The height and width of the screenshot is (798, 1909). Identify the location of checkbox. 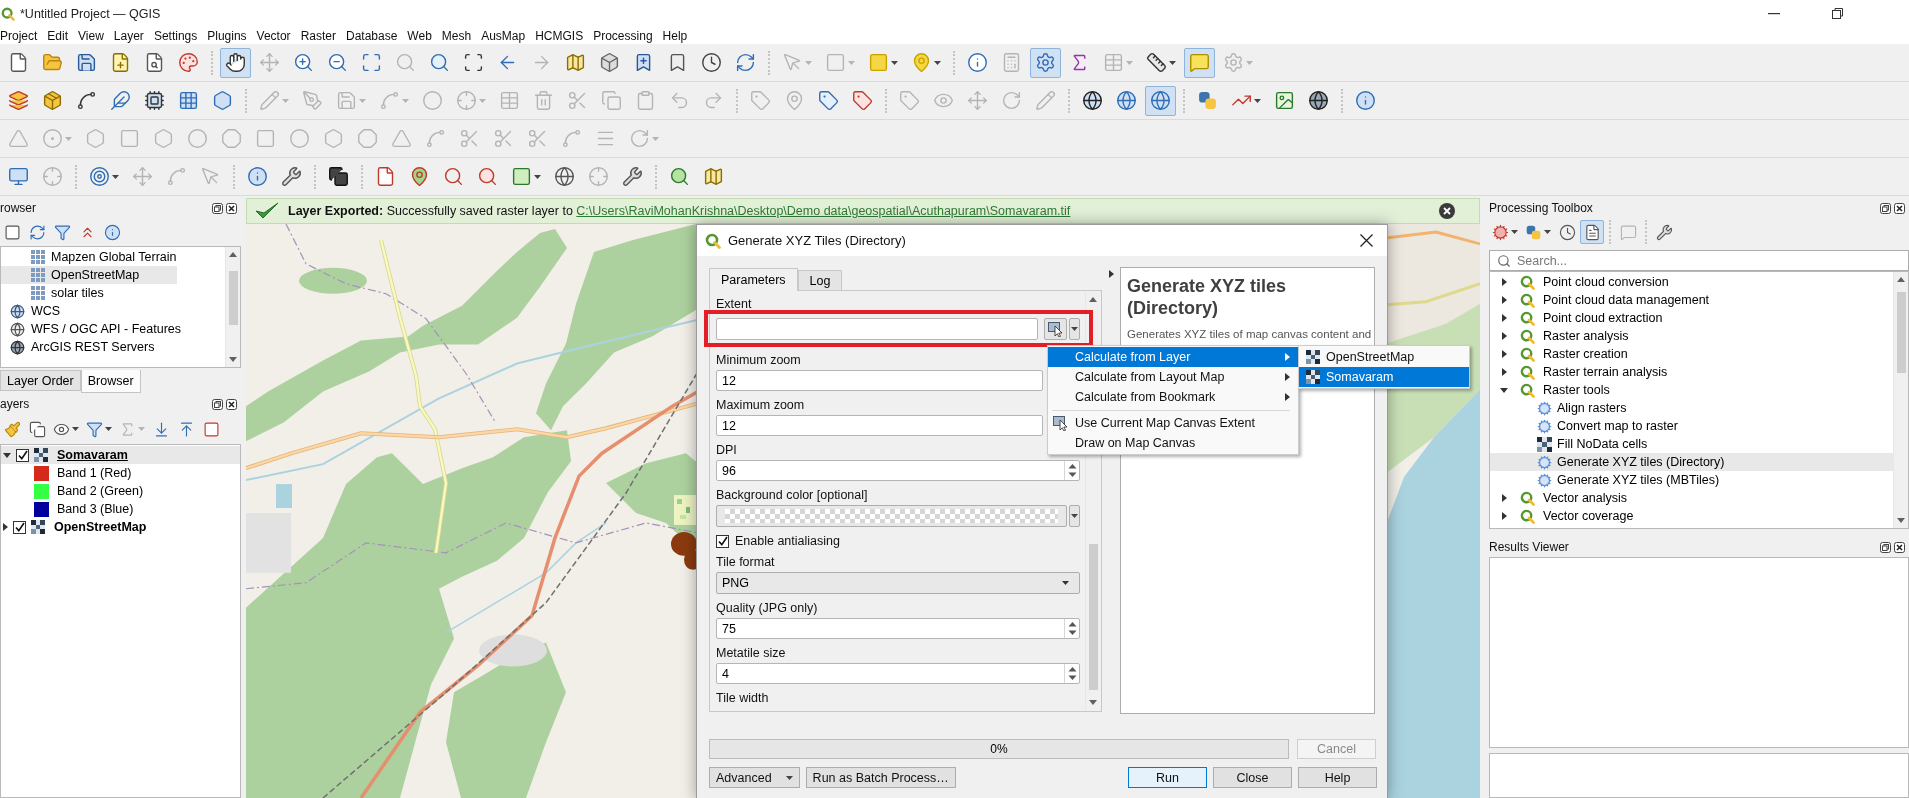
(722, 541).